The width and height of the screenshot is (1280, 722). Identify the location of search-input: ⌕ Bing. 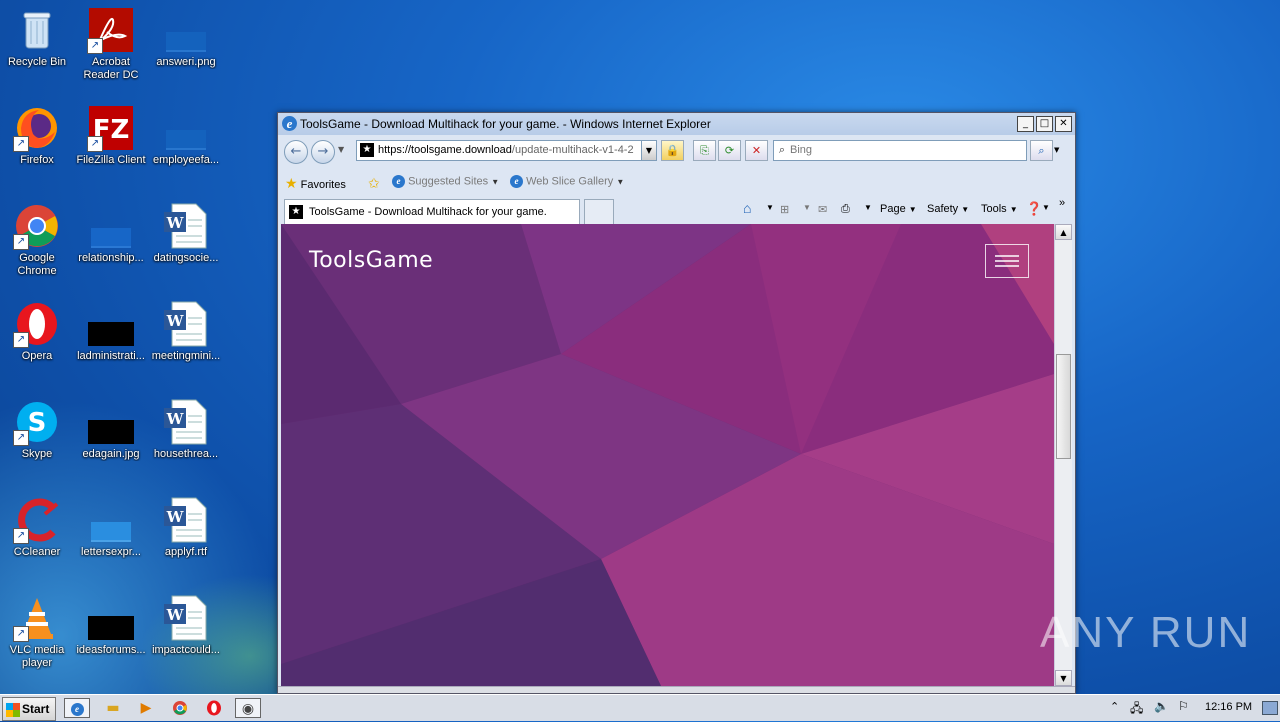
(900, 150).